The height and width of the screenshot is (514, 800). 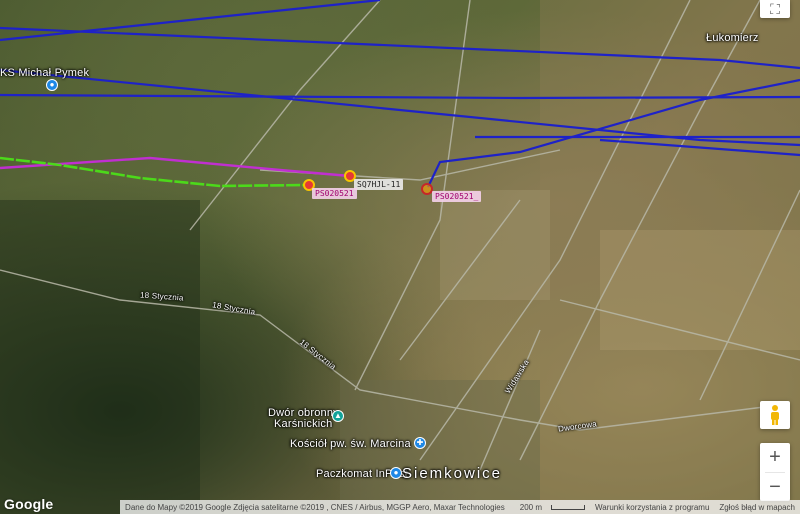 I want to click on church-icon: ✚, so click(x=420, y=443).